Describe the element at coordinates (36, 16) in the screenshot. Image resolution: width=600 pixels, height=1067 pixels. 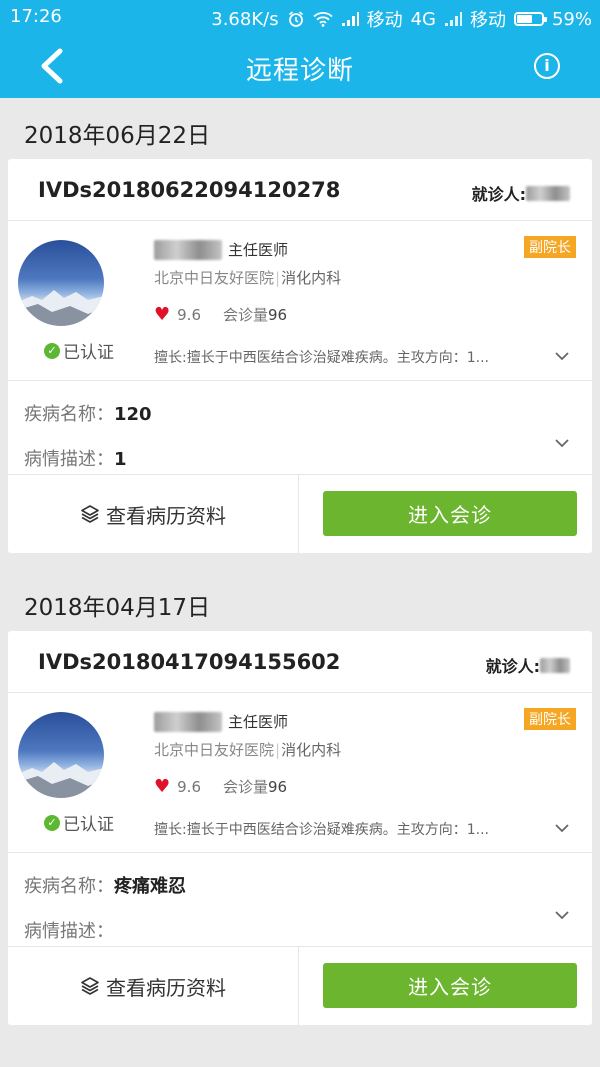
I see `status-time: 17:26` at that location.